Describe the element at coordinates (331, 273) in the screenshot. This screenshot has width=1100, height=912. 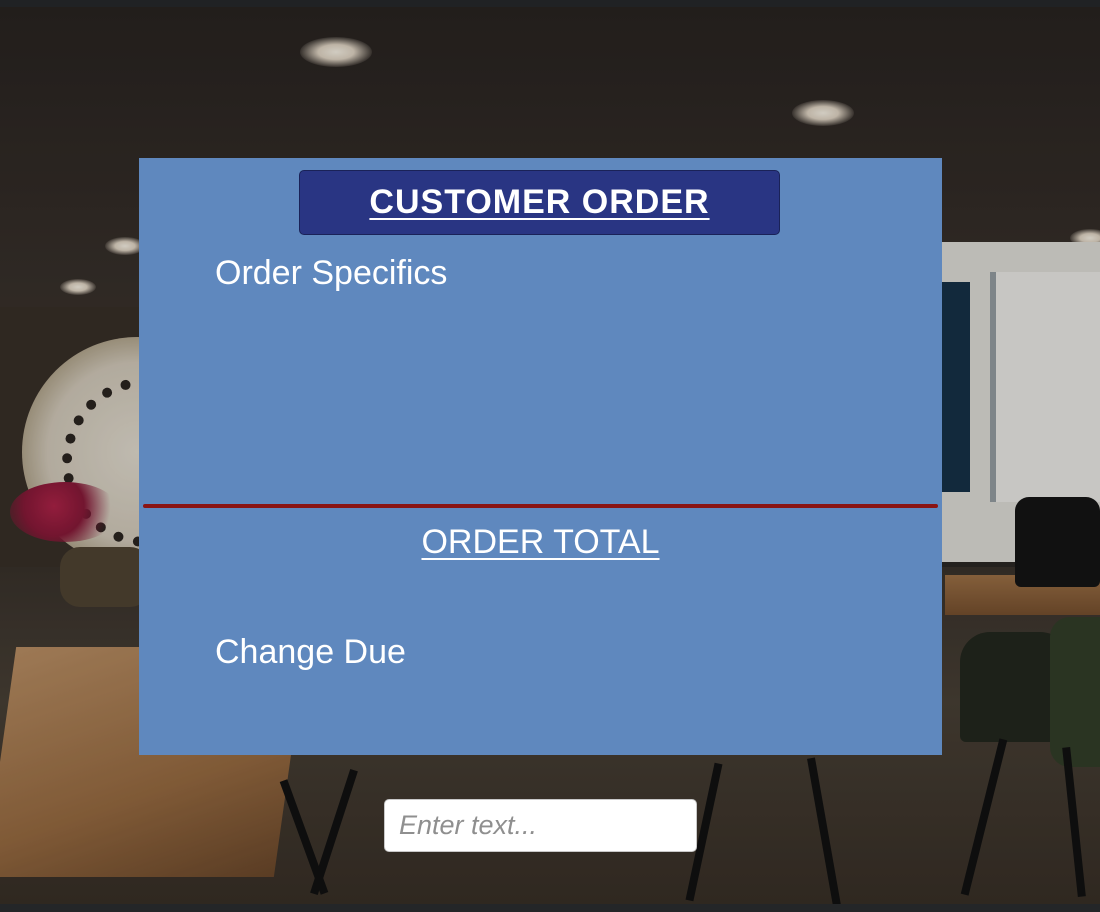
I see `order-specifics-label: Order Specifics` at that location.